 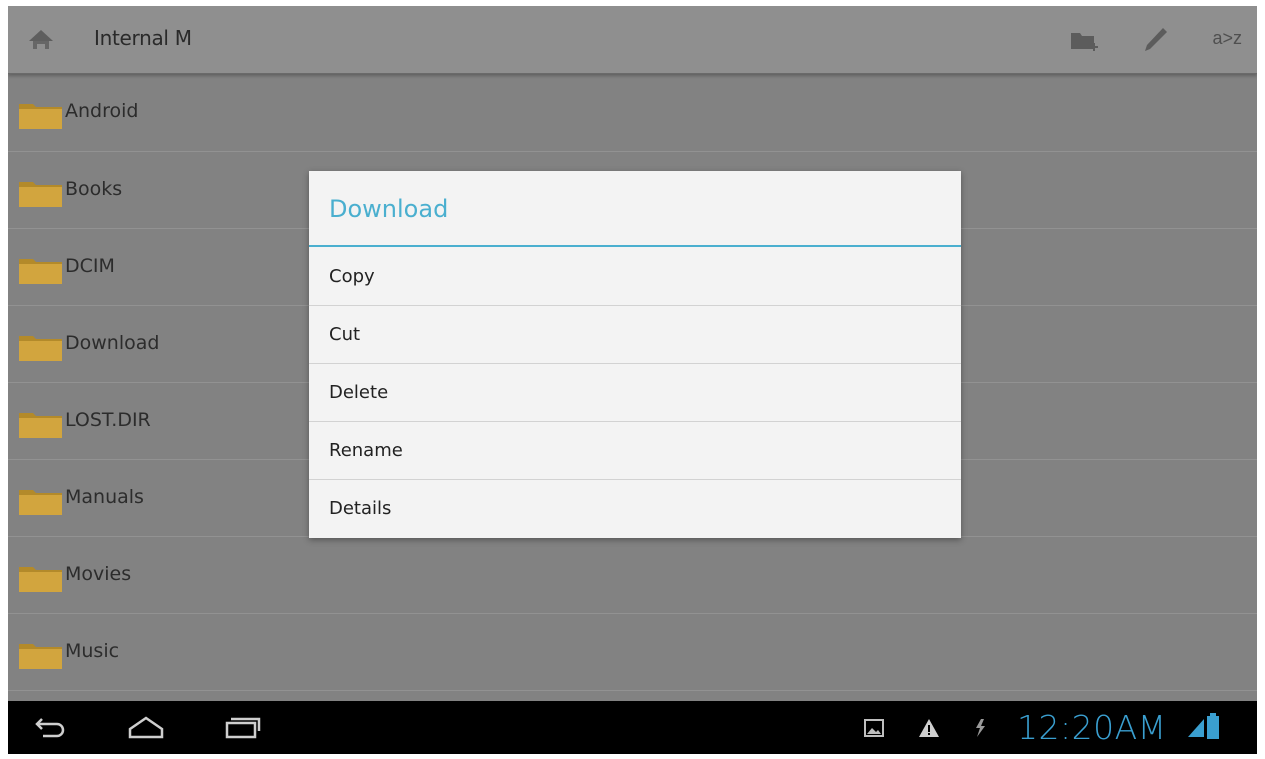 I want to click on menu-item-label: Rename, so click(x=366, y=450).